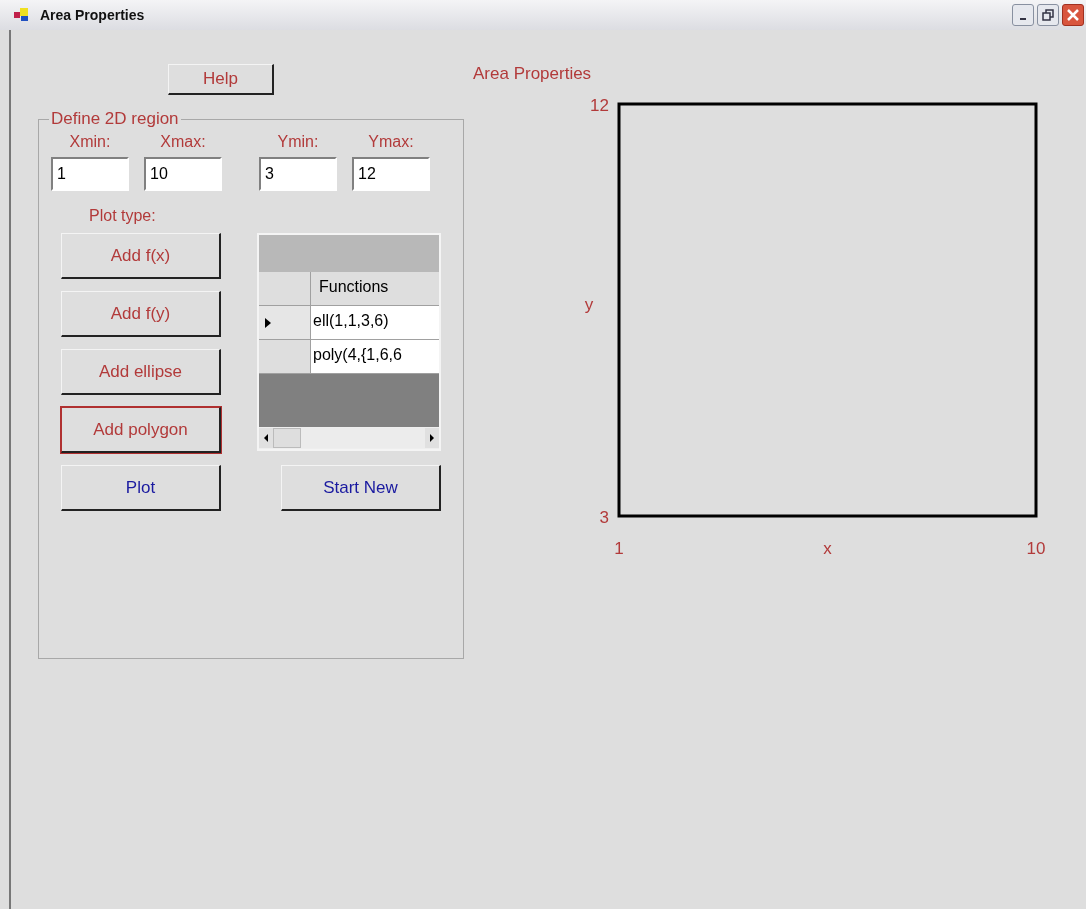 The height and width of the screenshot is (909, 1086). Describe the element at coordinates (375, 322) in the screenshot. I see `table-cell: ell(1,1,3,6)` at that location.